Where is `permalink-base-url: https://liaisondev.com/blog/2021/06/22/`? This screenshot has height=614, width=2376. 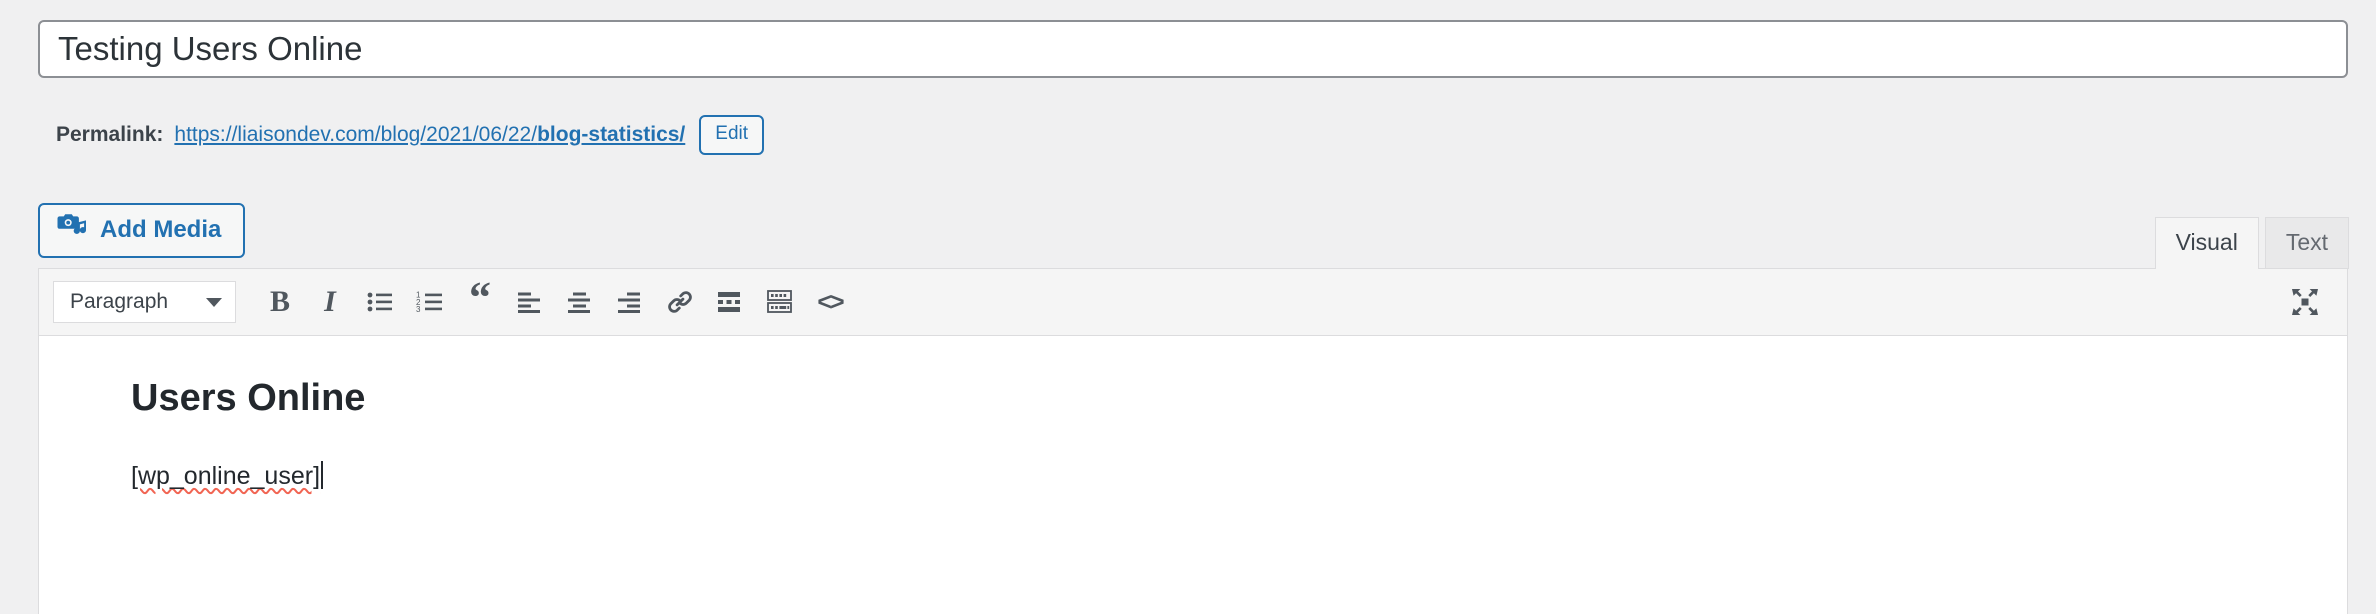
permalink-base-url: https://liaisondev.com/blog/2021/06/22/ is located at coordinates (356, 134).